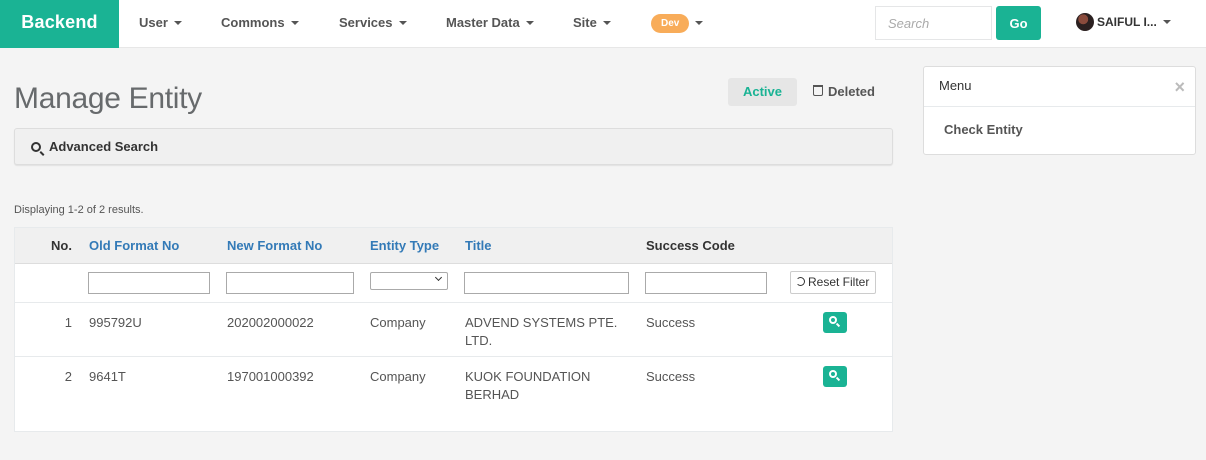 Image resolution: width=1206 pixels, height=460 pixels. What do you see at coordinates (409, 281) in the screenshot?
I see `filter-entity-type` at bounding box center [409, 281].